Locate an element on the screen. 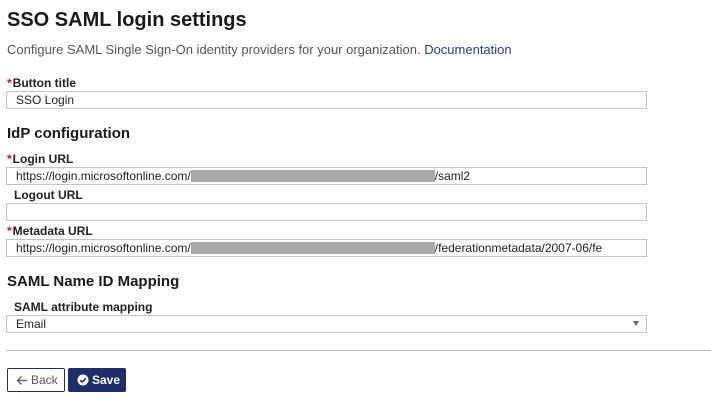  login-url-label: *Login URL is located at coordinates (40, 159).